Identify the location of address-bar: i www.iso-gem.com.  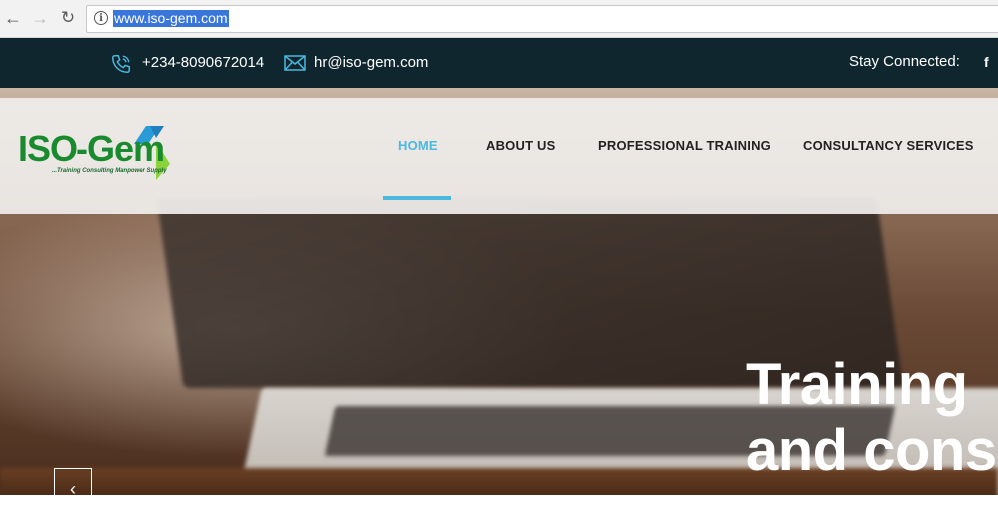
(542, 19).